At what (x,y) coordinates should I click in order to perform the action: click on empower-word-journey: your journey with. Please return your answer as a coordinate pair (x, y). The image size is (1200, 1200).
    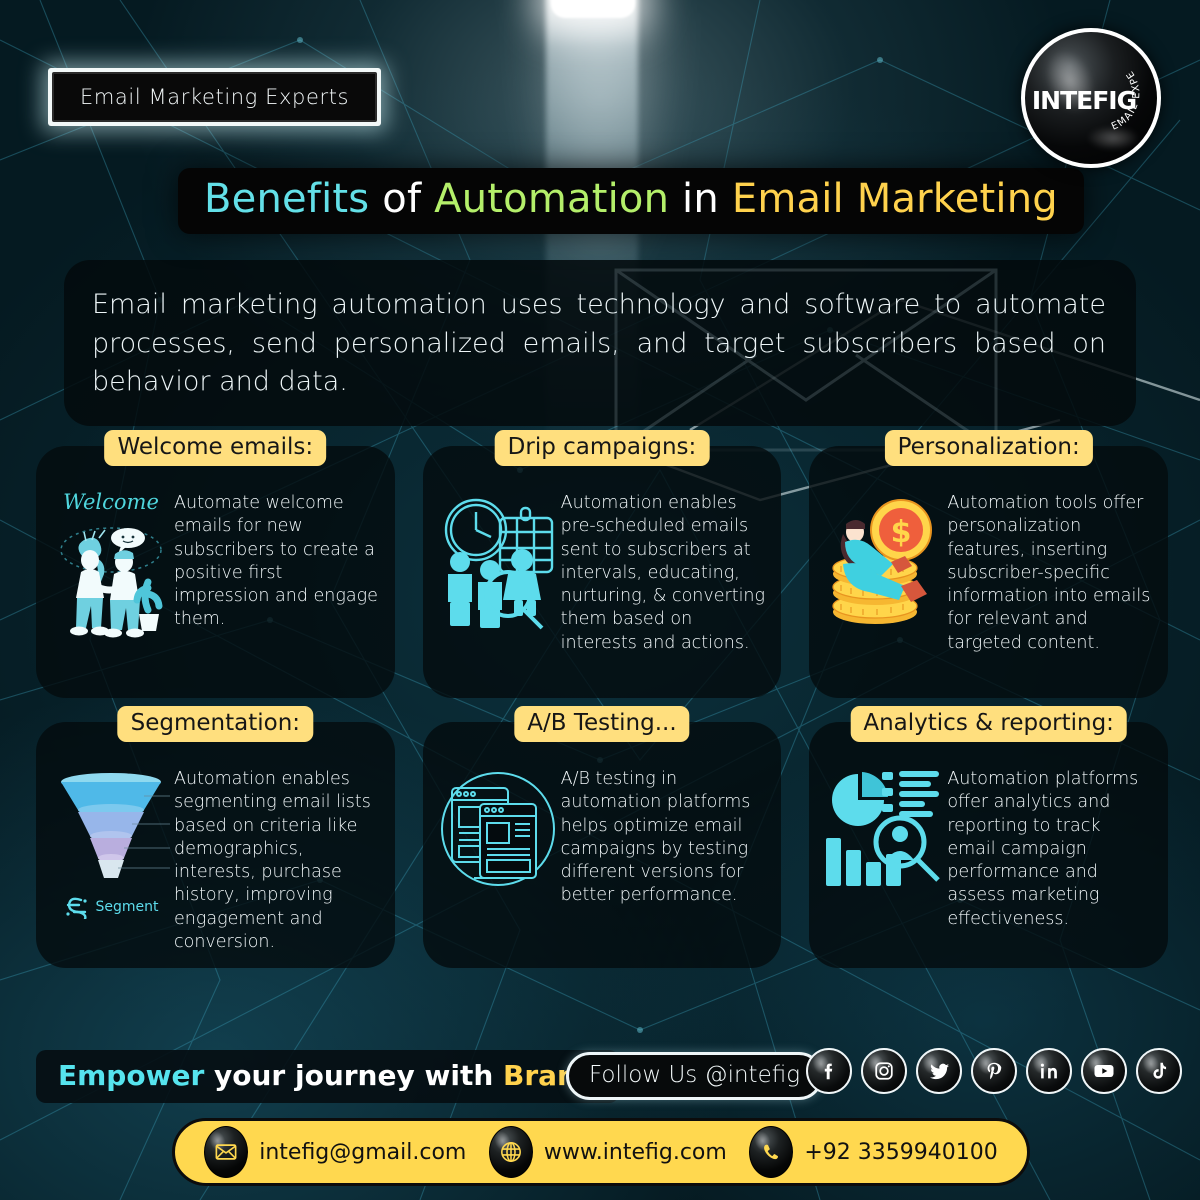
    Looking at the image, I should click on (354, 1075).